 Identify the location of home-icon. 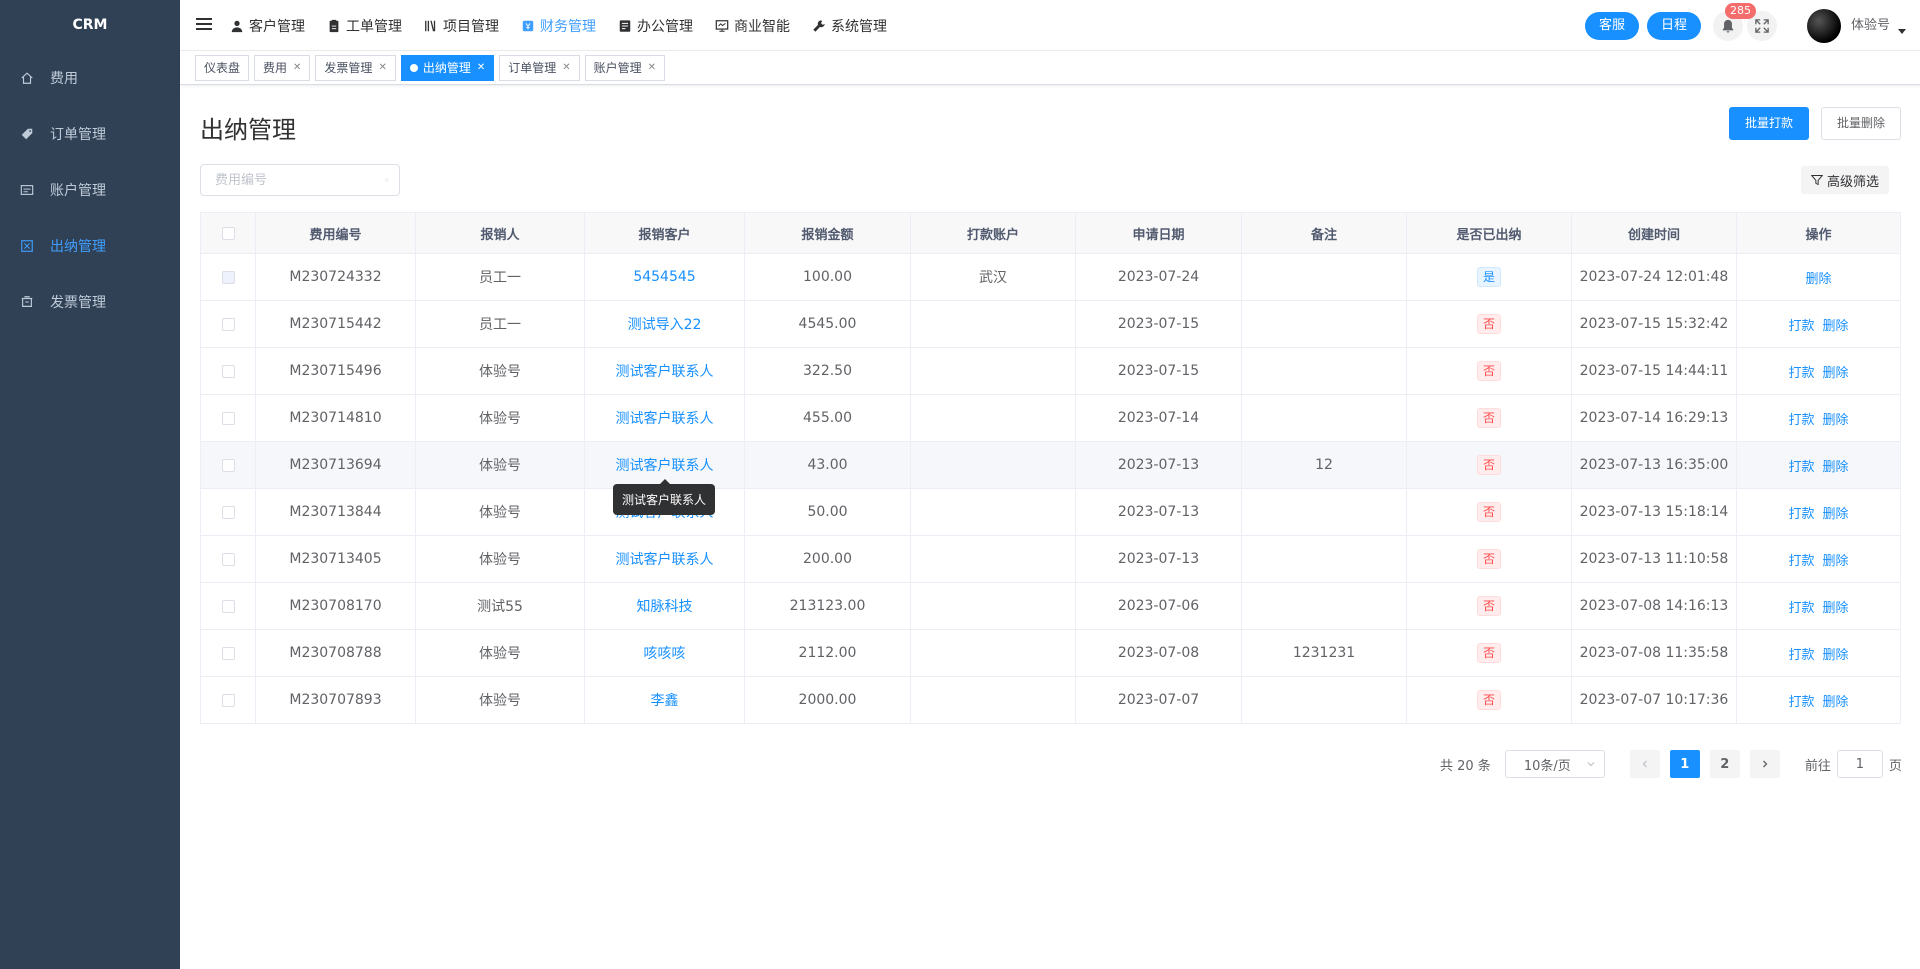
(27, 78).